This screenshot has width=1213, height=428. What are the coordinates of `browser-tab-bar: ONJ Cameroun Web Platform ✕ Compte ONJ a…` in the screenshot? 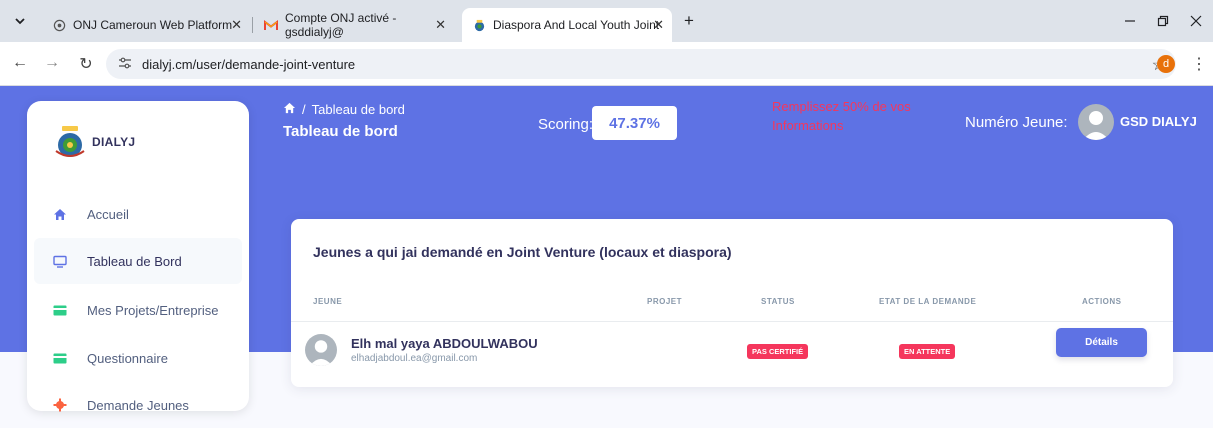 It's located at (606, 21).